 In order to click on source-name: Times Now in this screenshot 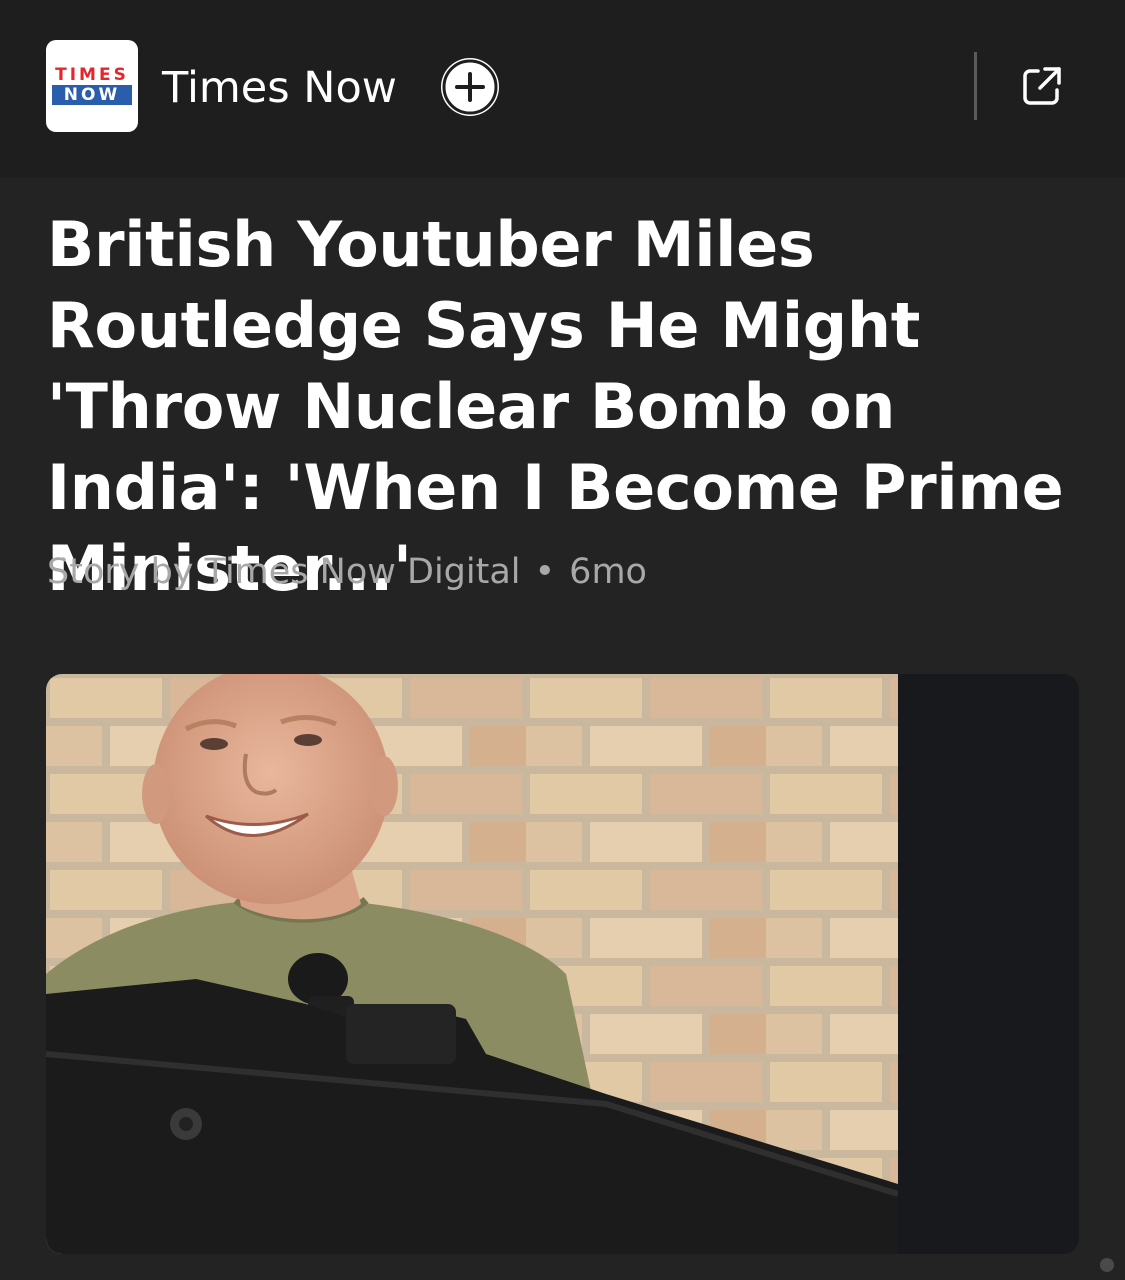, I will do `click(279, 88)`.